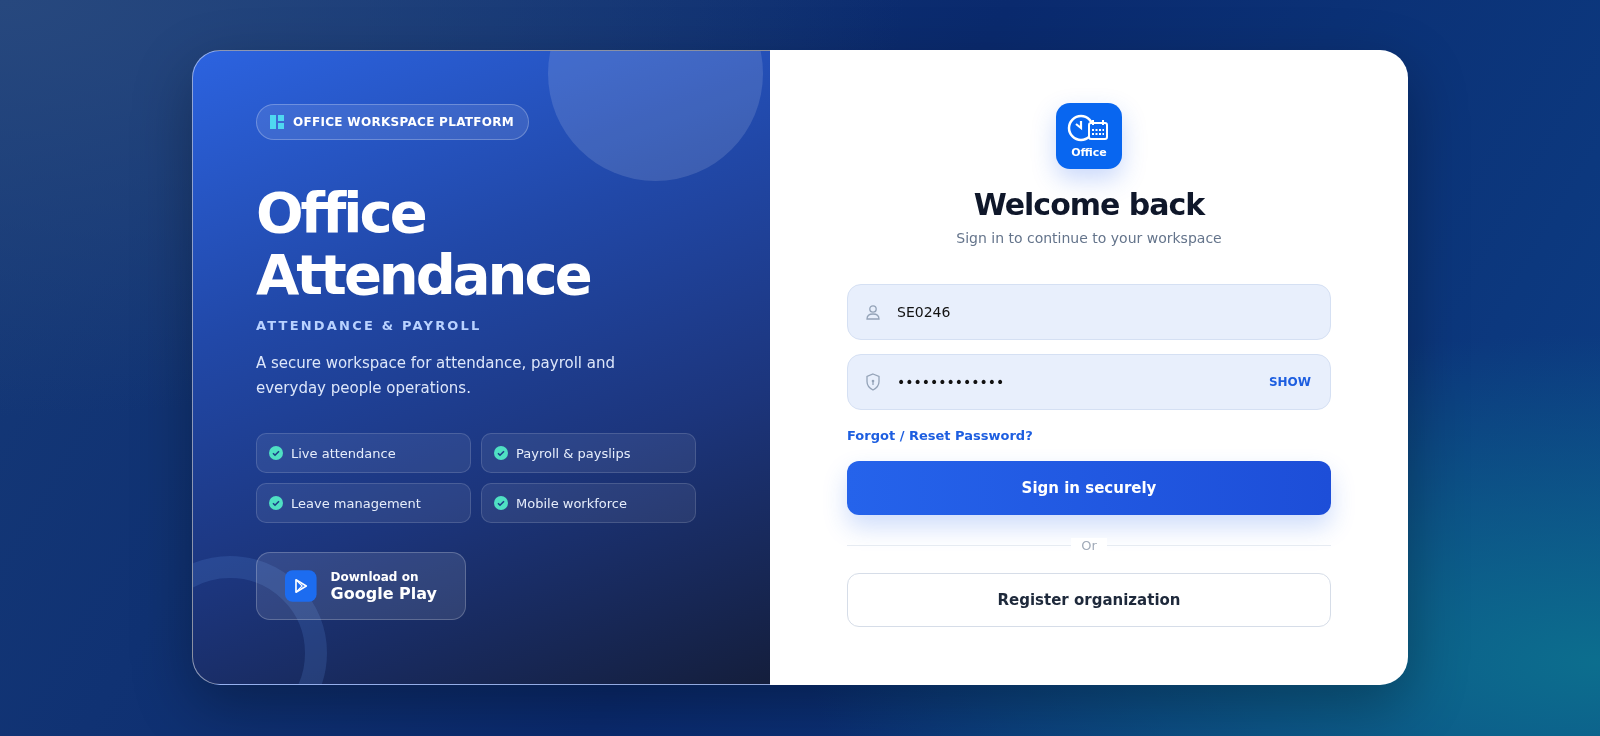 This screenshot has width=1600, height=736. Describe the element at coordinates (588, 503) in the screenshot. I see `feature-chip: Mobile workforce` at that location.